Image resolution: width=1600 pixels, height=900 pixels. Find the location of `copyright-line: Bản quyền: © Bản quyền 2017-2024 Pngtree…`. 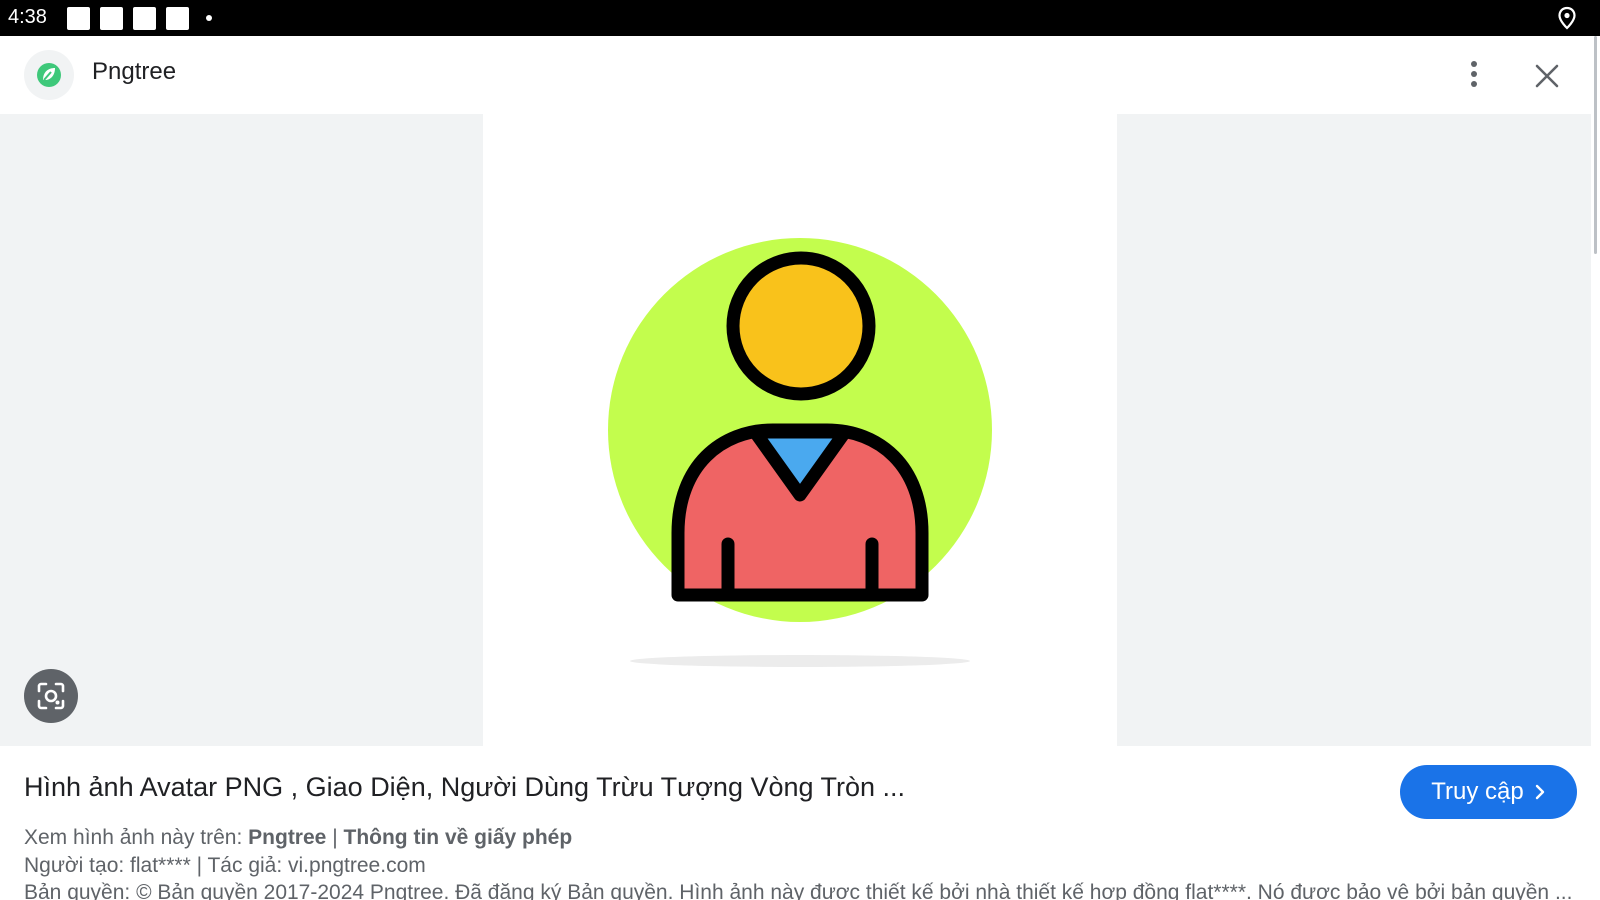

copyright-line: Bản quyền: © Bản quyền 2017-2024 Pngtree… is located at coordinates (798, 890).